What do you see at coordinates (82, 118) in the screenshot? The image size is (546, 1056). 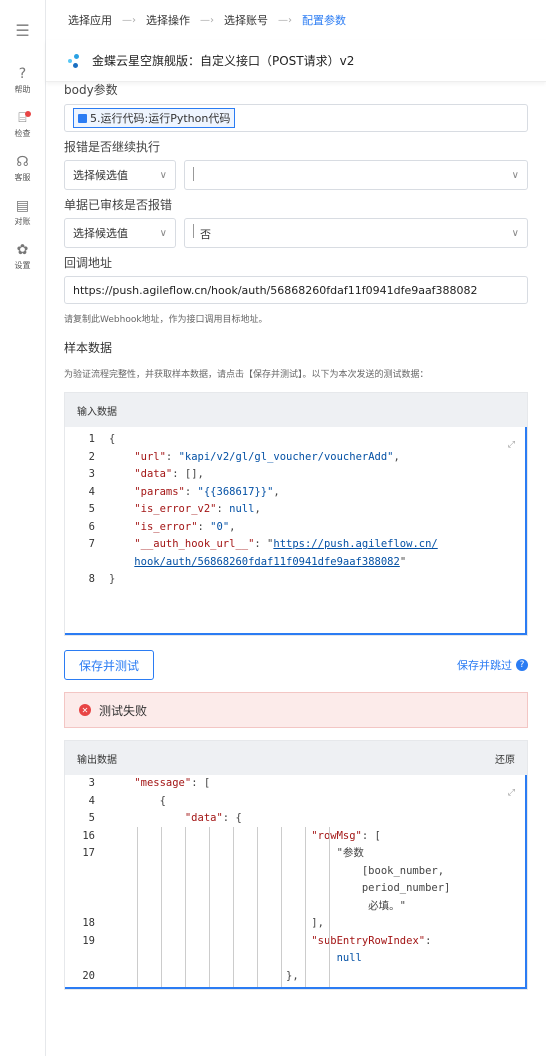 I see `step-icon` at bounding box center [82, 118].